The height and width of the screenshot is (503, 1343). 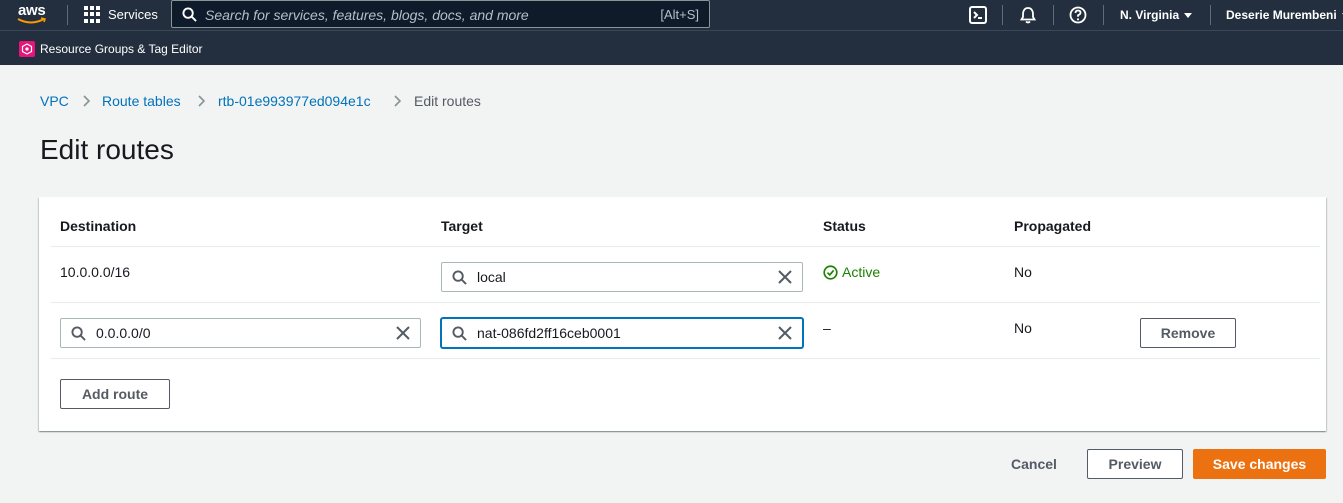 What do you see at coordinates (861, 272) in the screenshot?
I see `status-text: Active` at bounding box center [861, 272].